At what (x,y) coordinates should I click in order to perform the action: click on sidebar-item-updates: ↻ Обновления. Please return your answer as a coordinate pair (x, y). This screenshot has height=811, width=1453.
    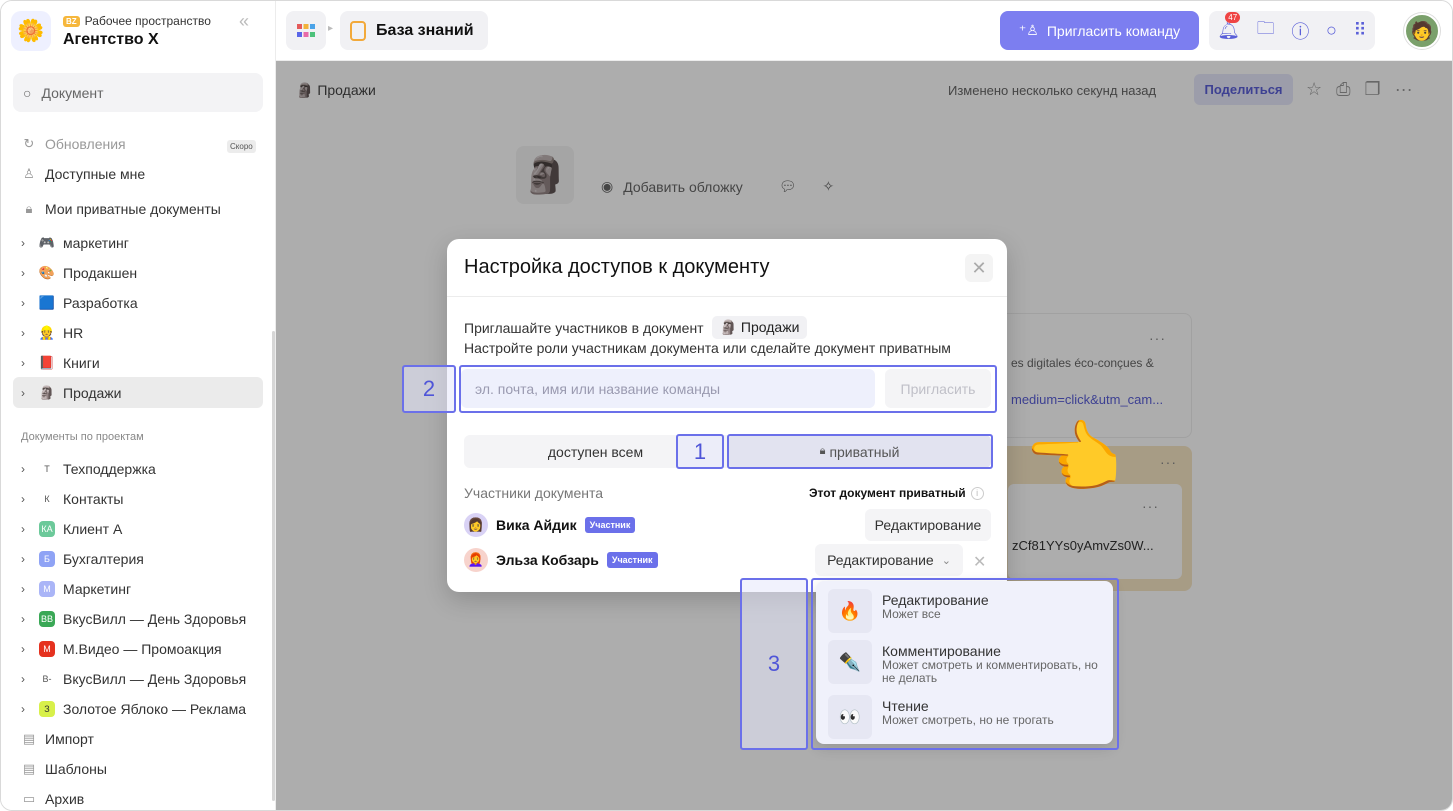
    Looking at the image, I should click on (141, 144).